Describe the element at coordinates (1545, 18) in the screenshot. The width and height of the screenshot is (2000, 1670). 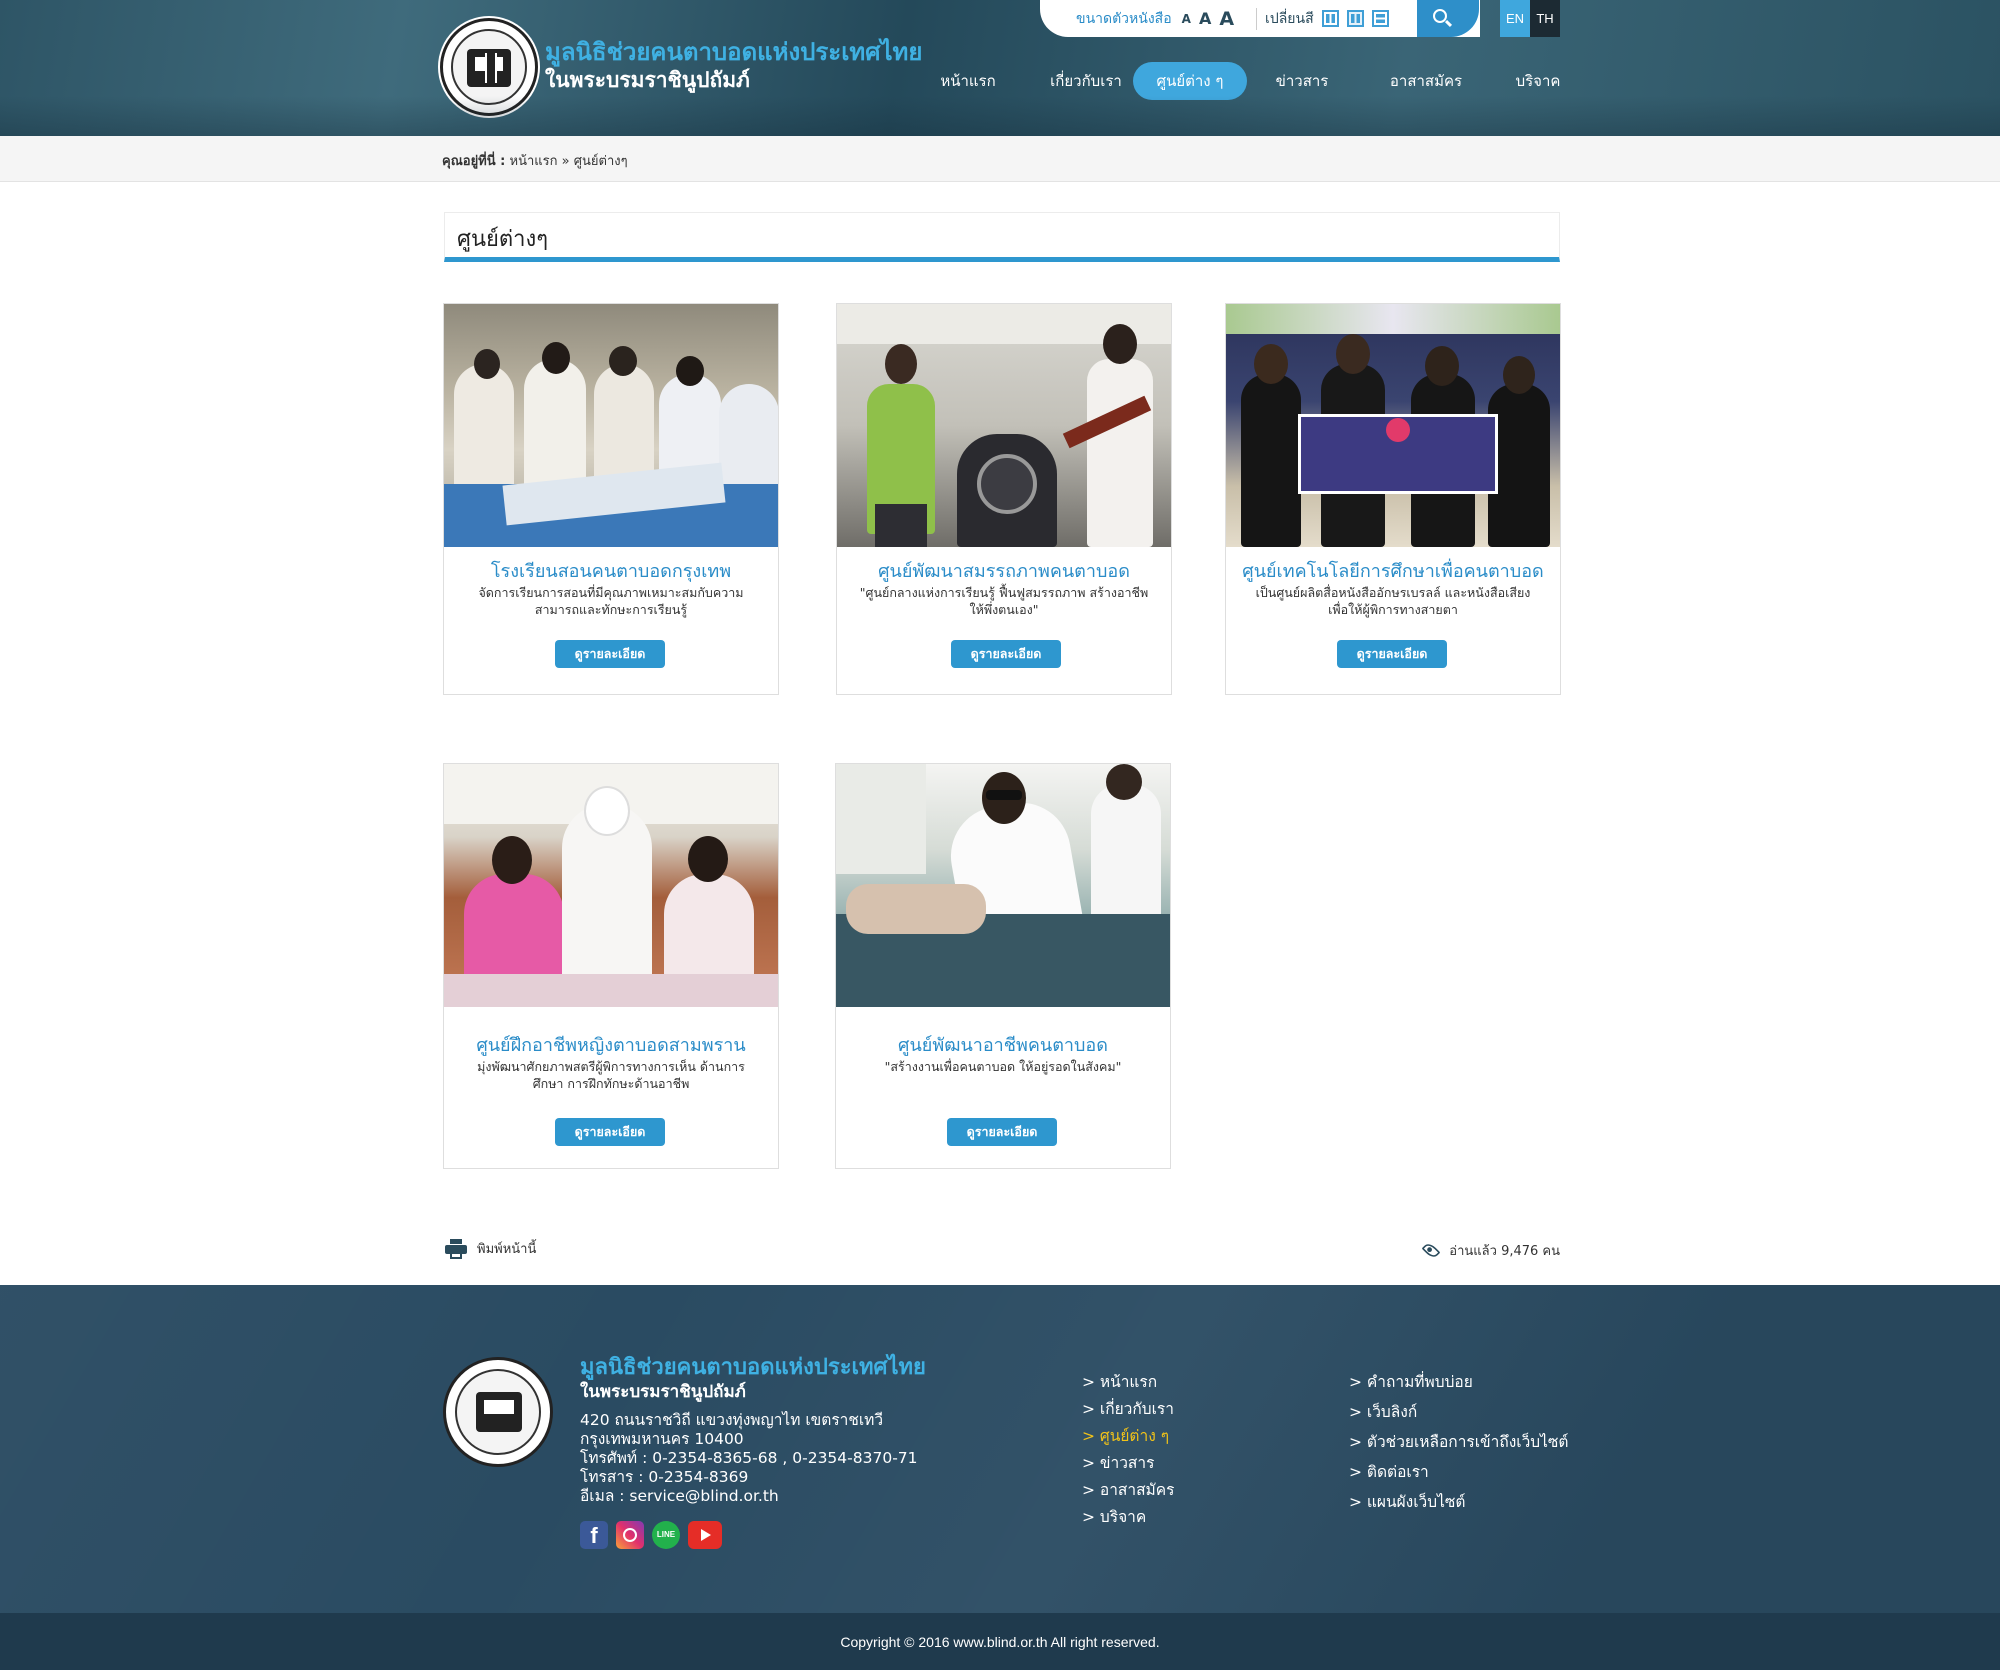
I see `lang-th-button: TH` at that location.